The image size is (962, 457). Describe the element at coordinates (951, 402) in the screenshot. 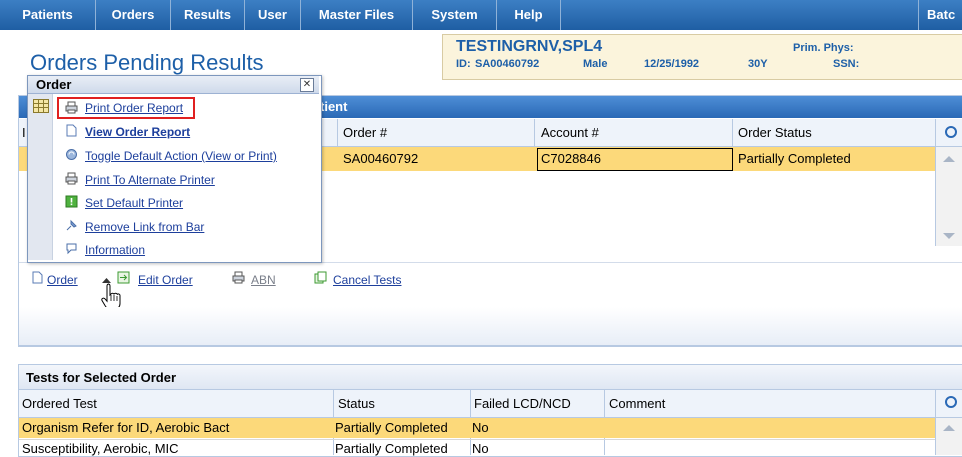

I see `tests-column-chooser-icon` at that location.